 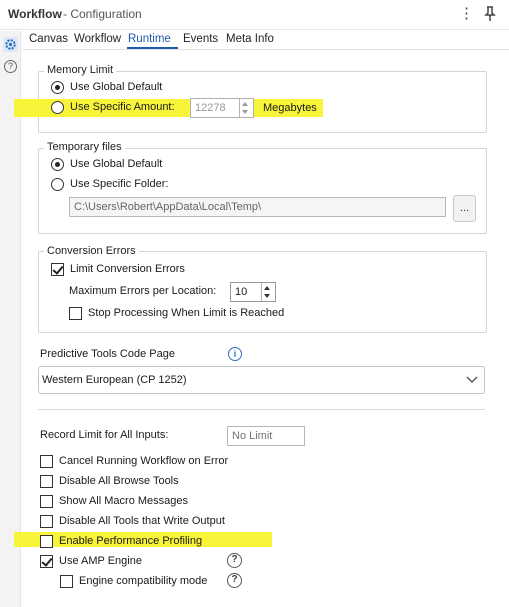 I want to click on record-limit-input, so click(x=266, y=436).